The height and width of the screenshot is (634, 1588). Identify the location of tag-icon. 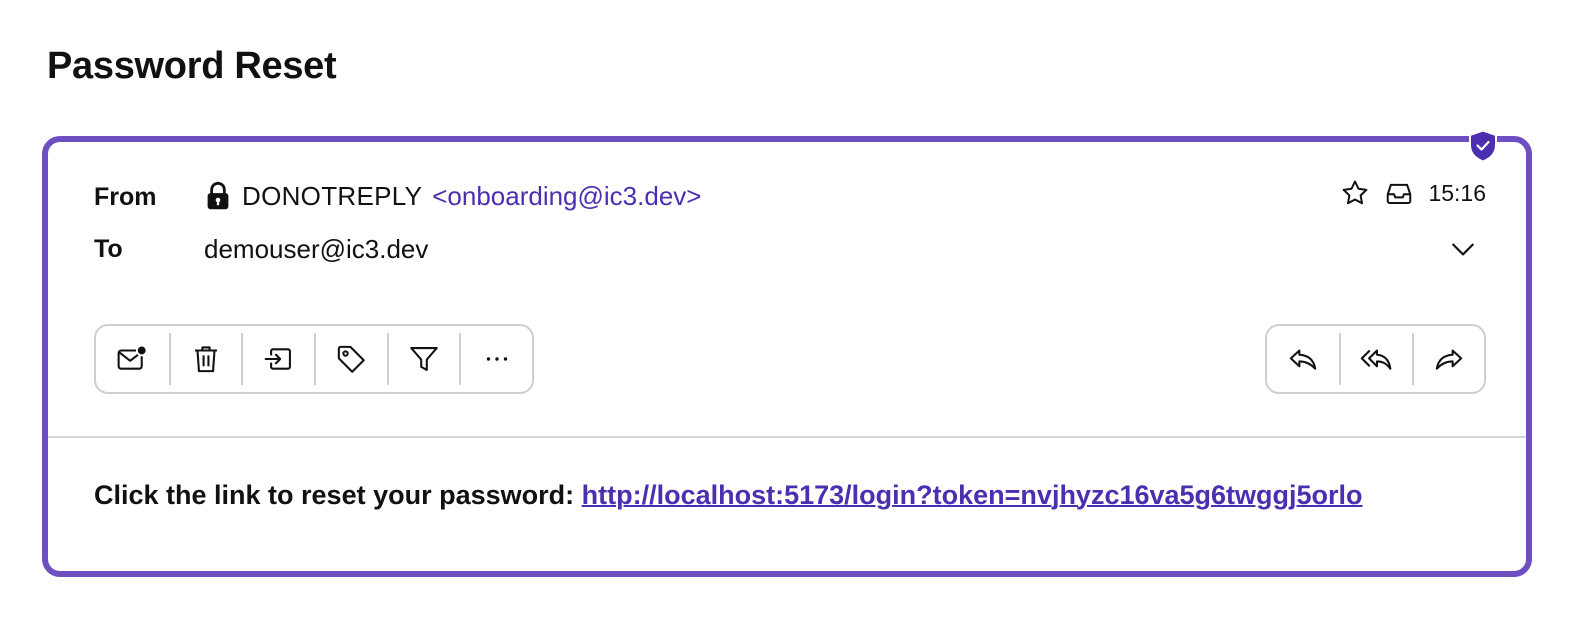
(352, 359).